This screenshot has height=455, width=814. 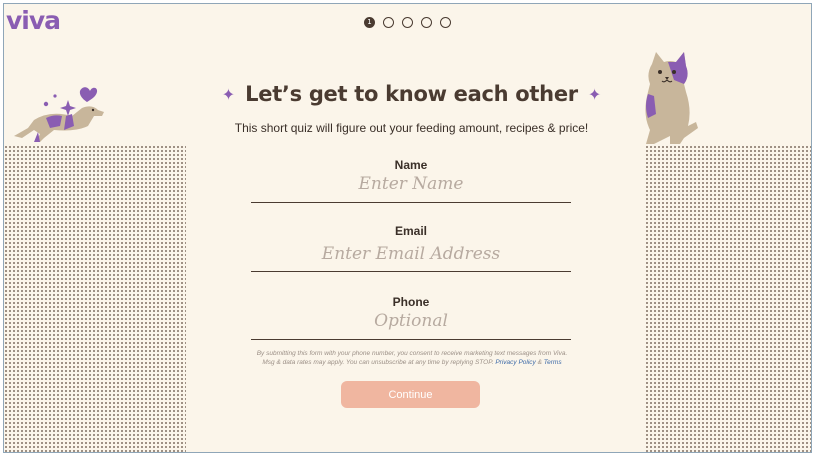 What do you see at coordinates (33, 20) in the screenshot?
I see `viva-logo: viva` at bounding box center [33, 20].